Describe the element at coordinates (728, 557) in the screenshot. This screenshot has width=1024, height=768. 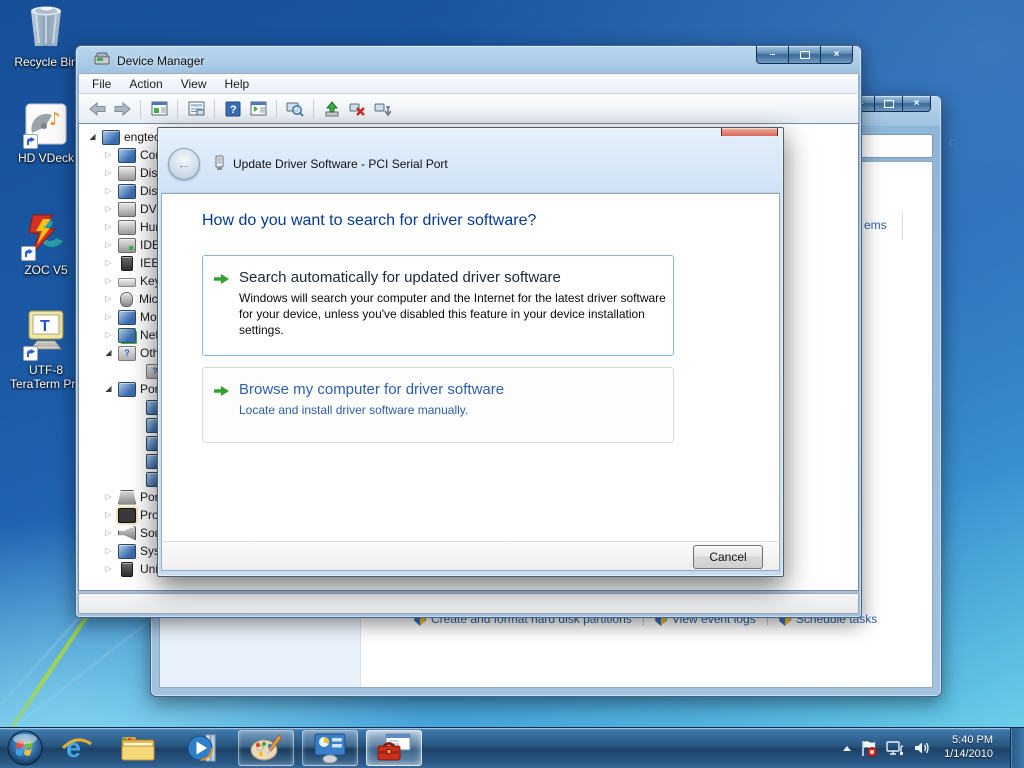
I see `cancel-button: Cancel` at that location.